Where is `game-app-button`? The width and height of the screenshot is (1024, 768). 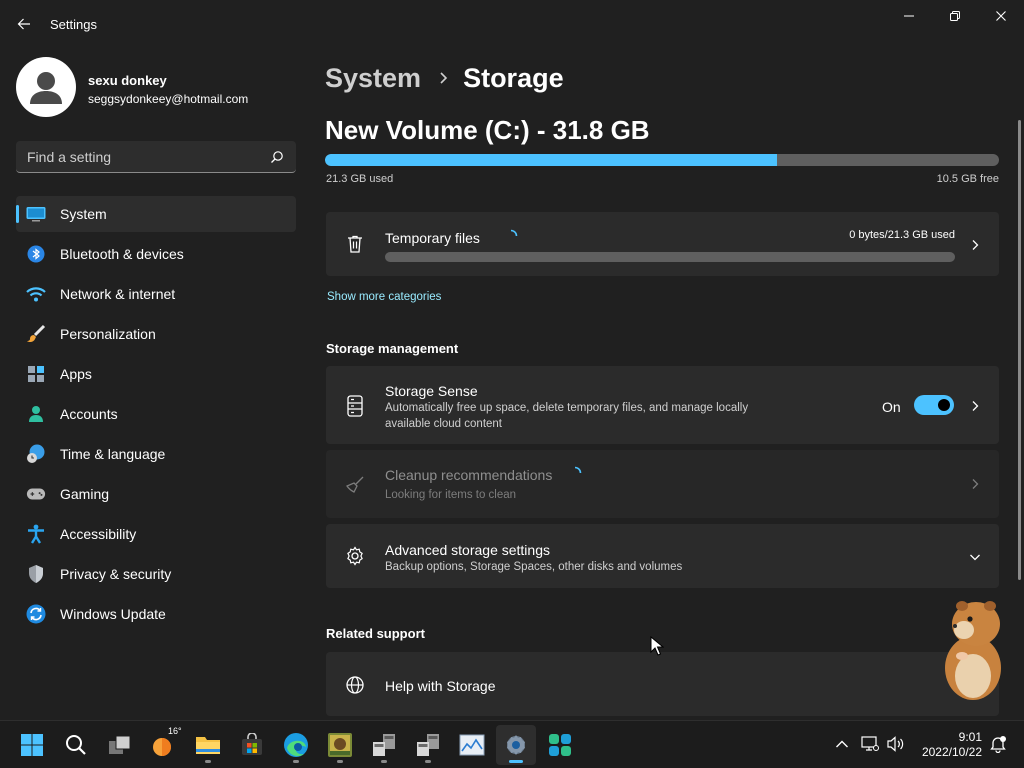
game-app-button is located at coordinates (340, 745).